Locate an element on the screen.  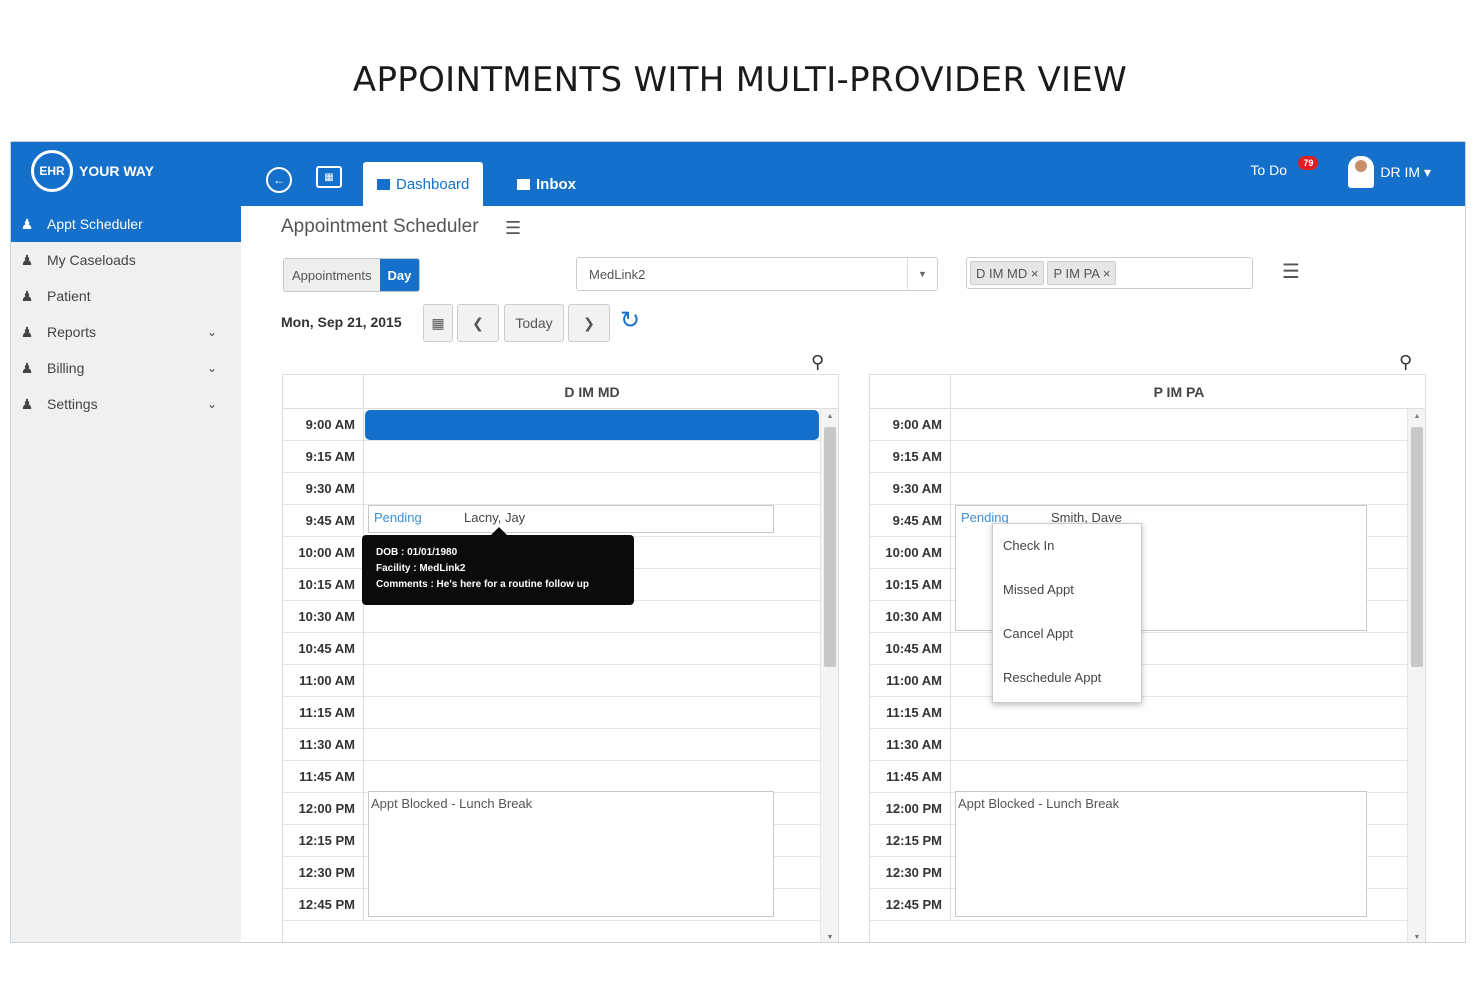
menu-item-missed-appt: Missed Appt is located at coordinates (1067, 590).